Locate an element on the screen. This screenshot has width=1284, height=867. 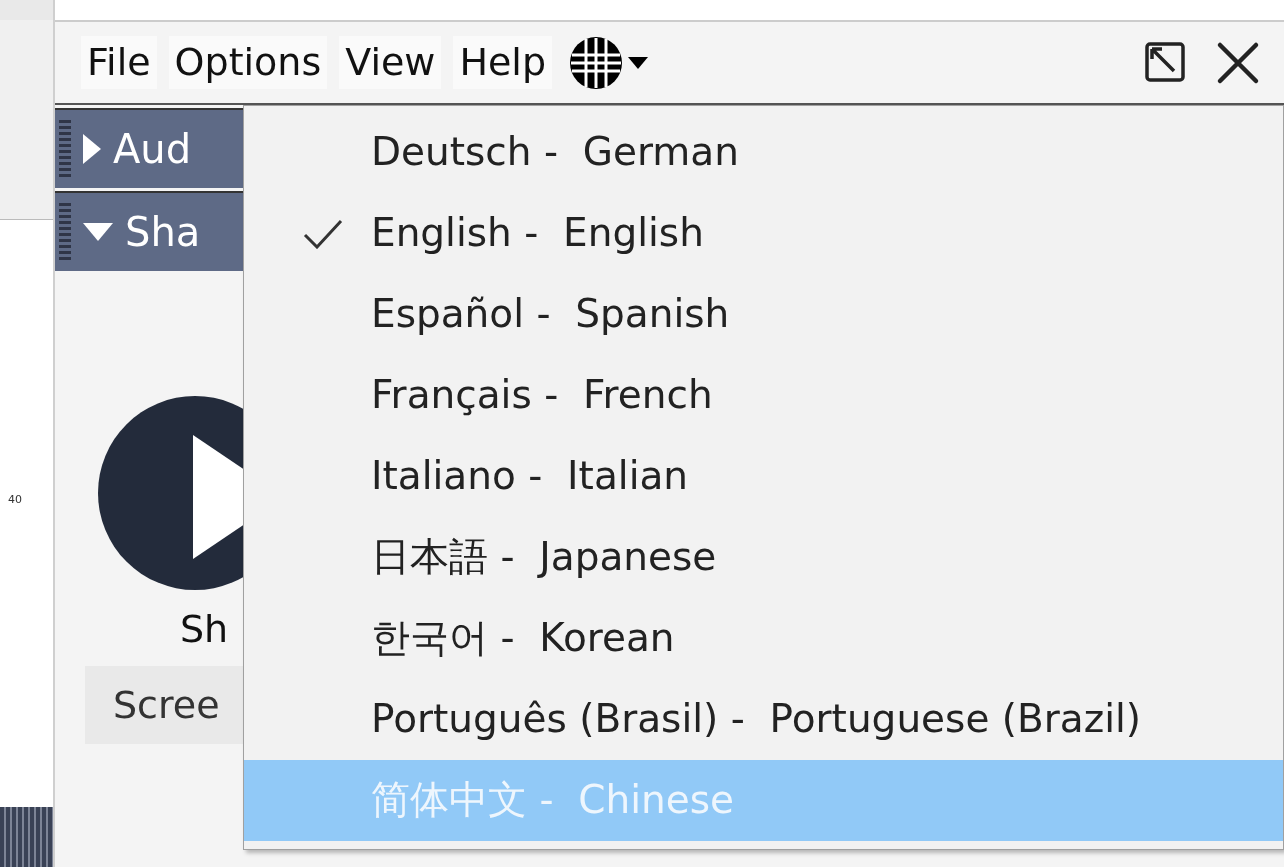
tick-label: 40 is located at coordinates (15, 499).